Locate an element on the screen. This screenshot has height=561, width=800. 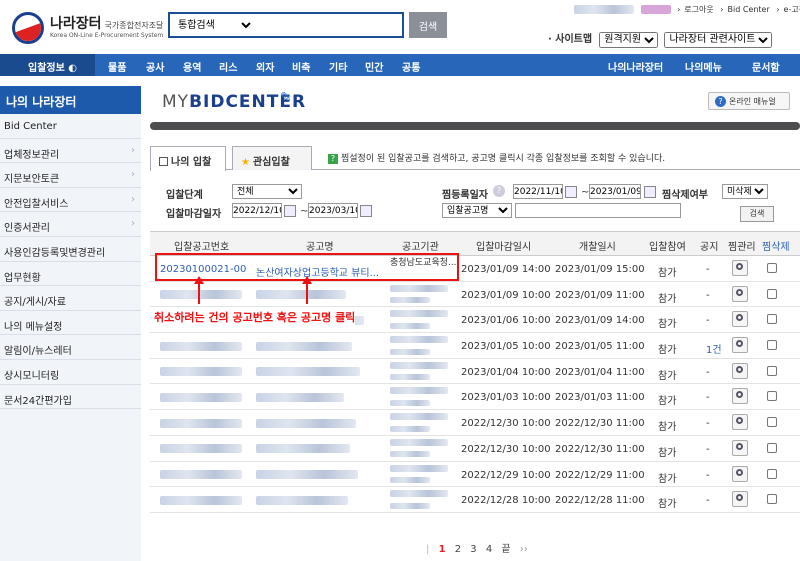
online-manual-button: ? 온라인 매뉴얼 is located at coordinates (749, 101).